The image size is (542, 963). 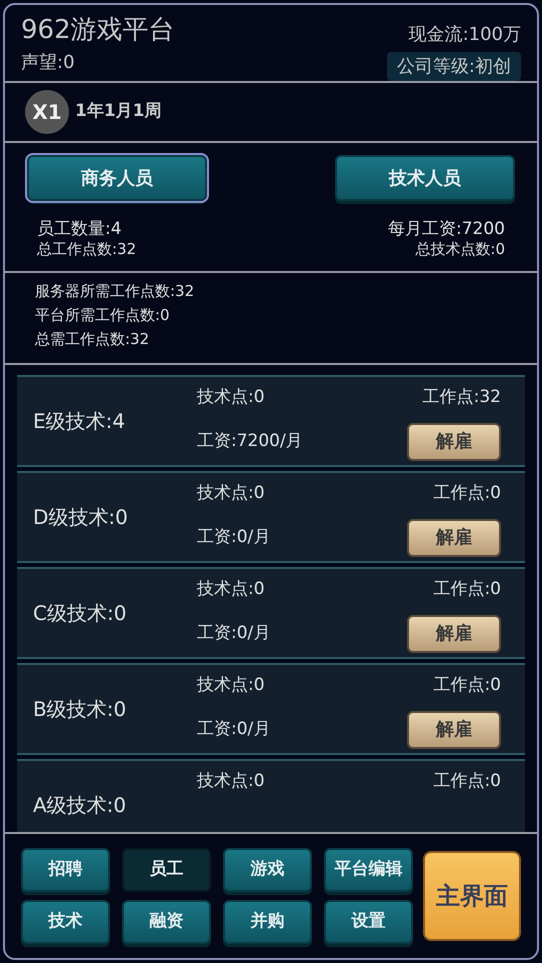 What do you see at coordinates (98, 30) in the screenshot?
I see `app-title: 962游戏平台` at bounding box center [98, 30].